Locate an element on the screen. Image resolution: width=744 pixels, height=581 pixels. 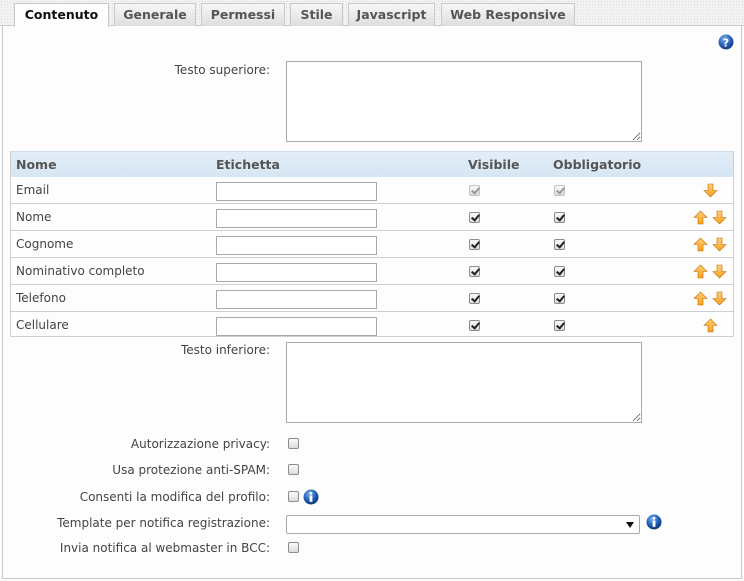
table-row: Telefono is located at coordinates (372, 298).